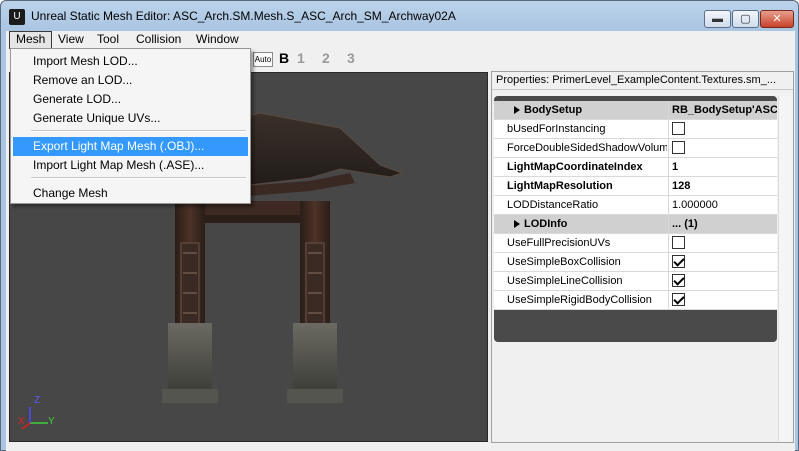 This screenshot has width=799, height=451. What do you see at coordinates (722, 110) in the screenshot?
I see `property-value: RB_BodySetup'ASC` at bounding box center [722, 110].